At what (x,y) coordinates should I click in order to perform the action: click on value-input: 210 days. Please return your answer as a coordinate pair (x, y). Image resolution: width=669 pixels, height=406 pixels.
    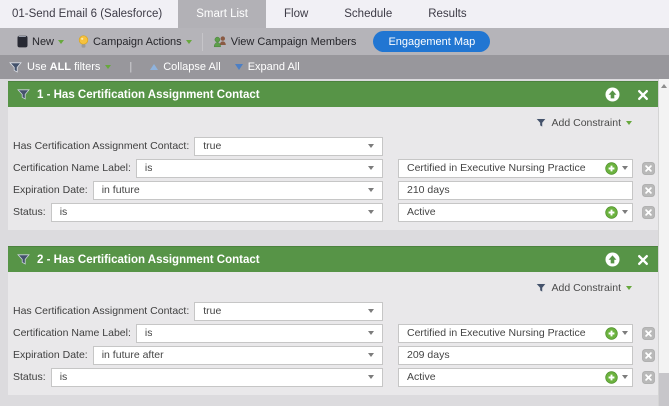
    Looking at the image, I should click on (515, 190).